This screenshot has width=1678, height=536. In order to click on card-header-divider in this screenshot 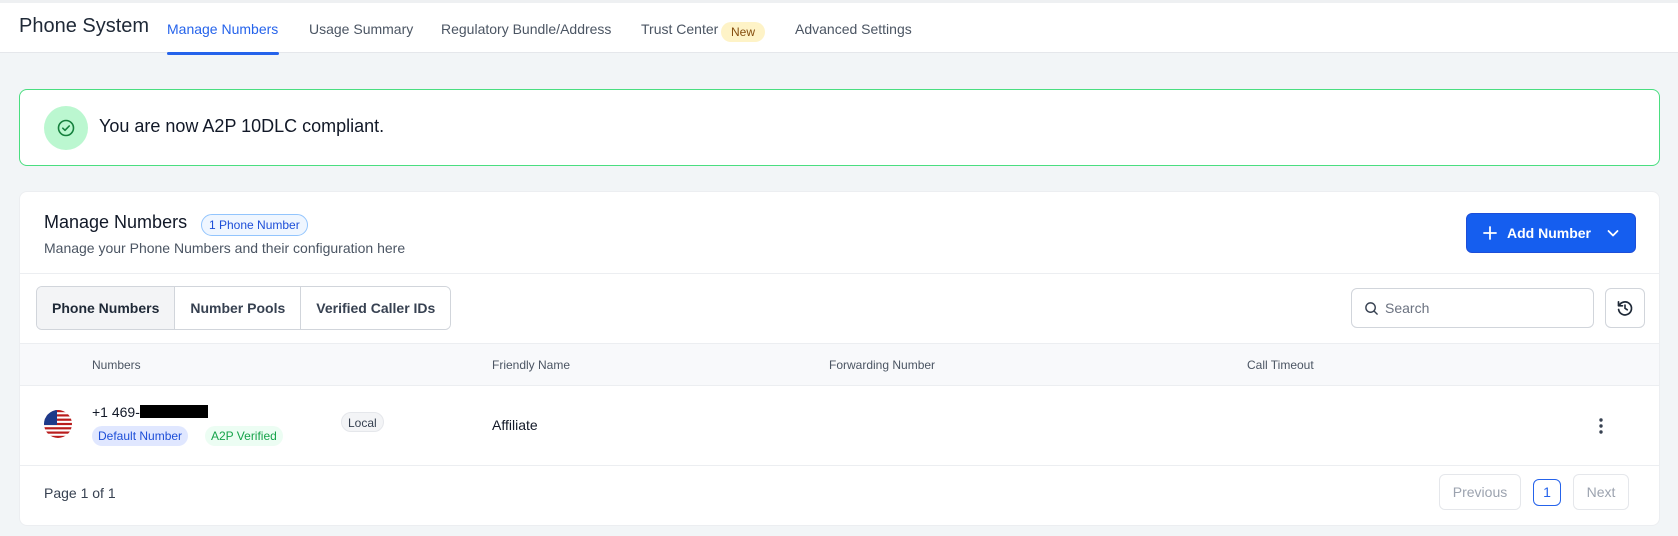, I will do `click(839, 273)`.